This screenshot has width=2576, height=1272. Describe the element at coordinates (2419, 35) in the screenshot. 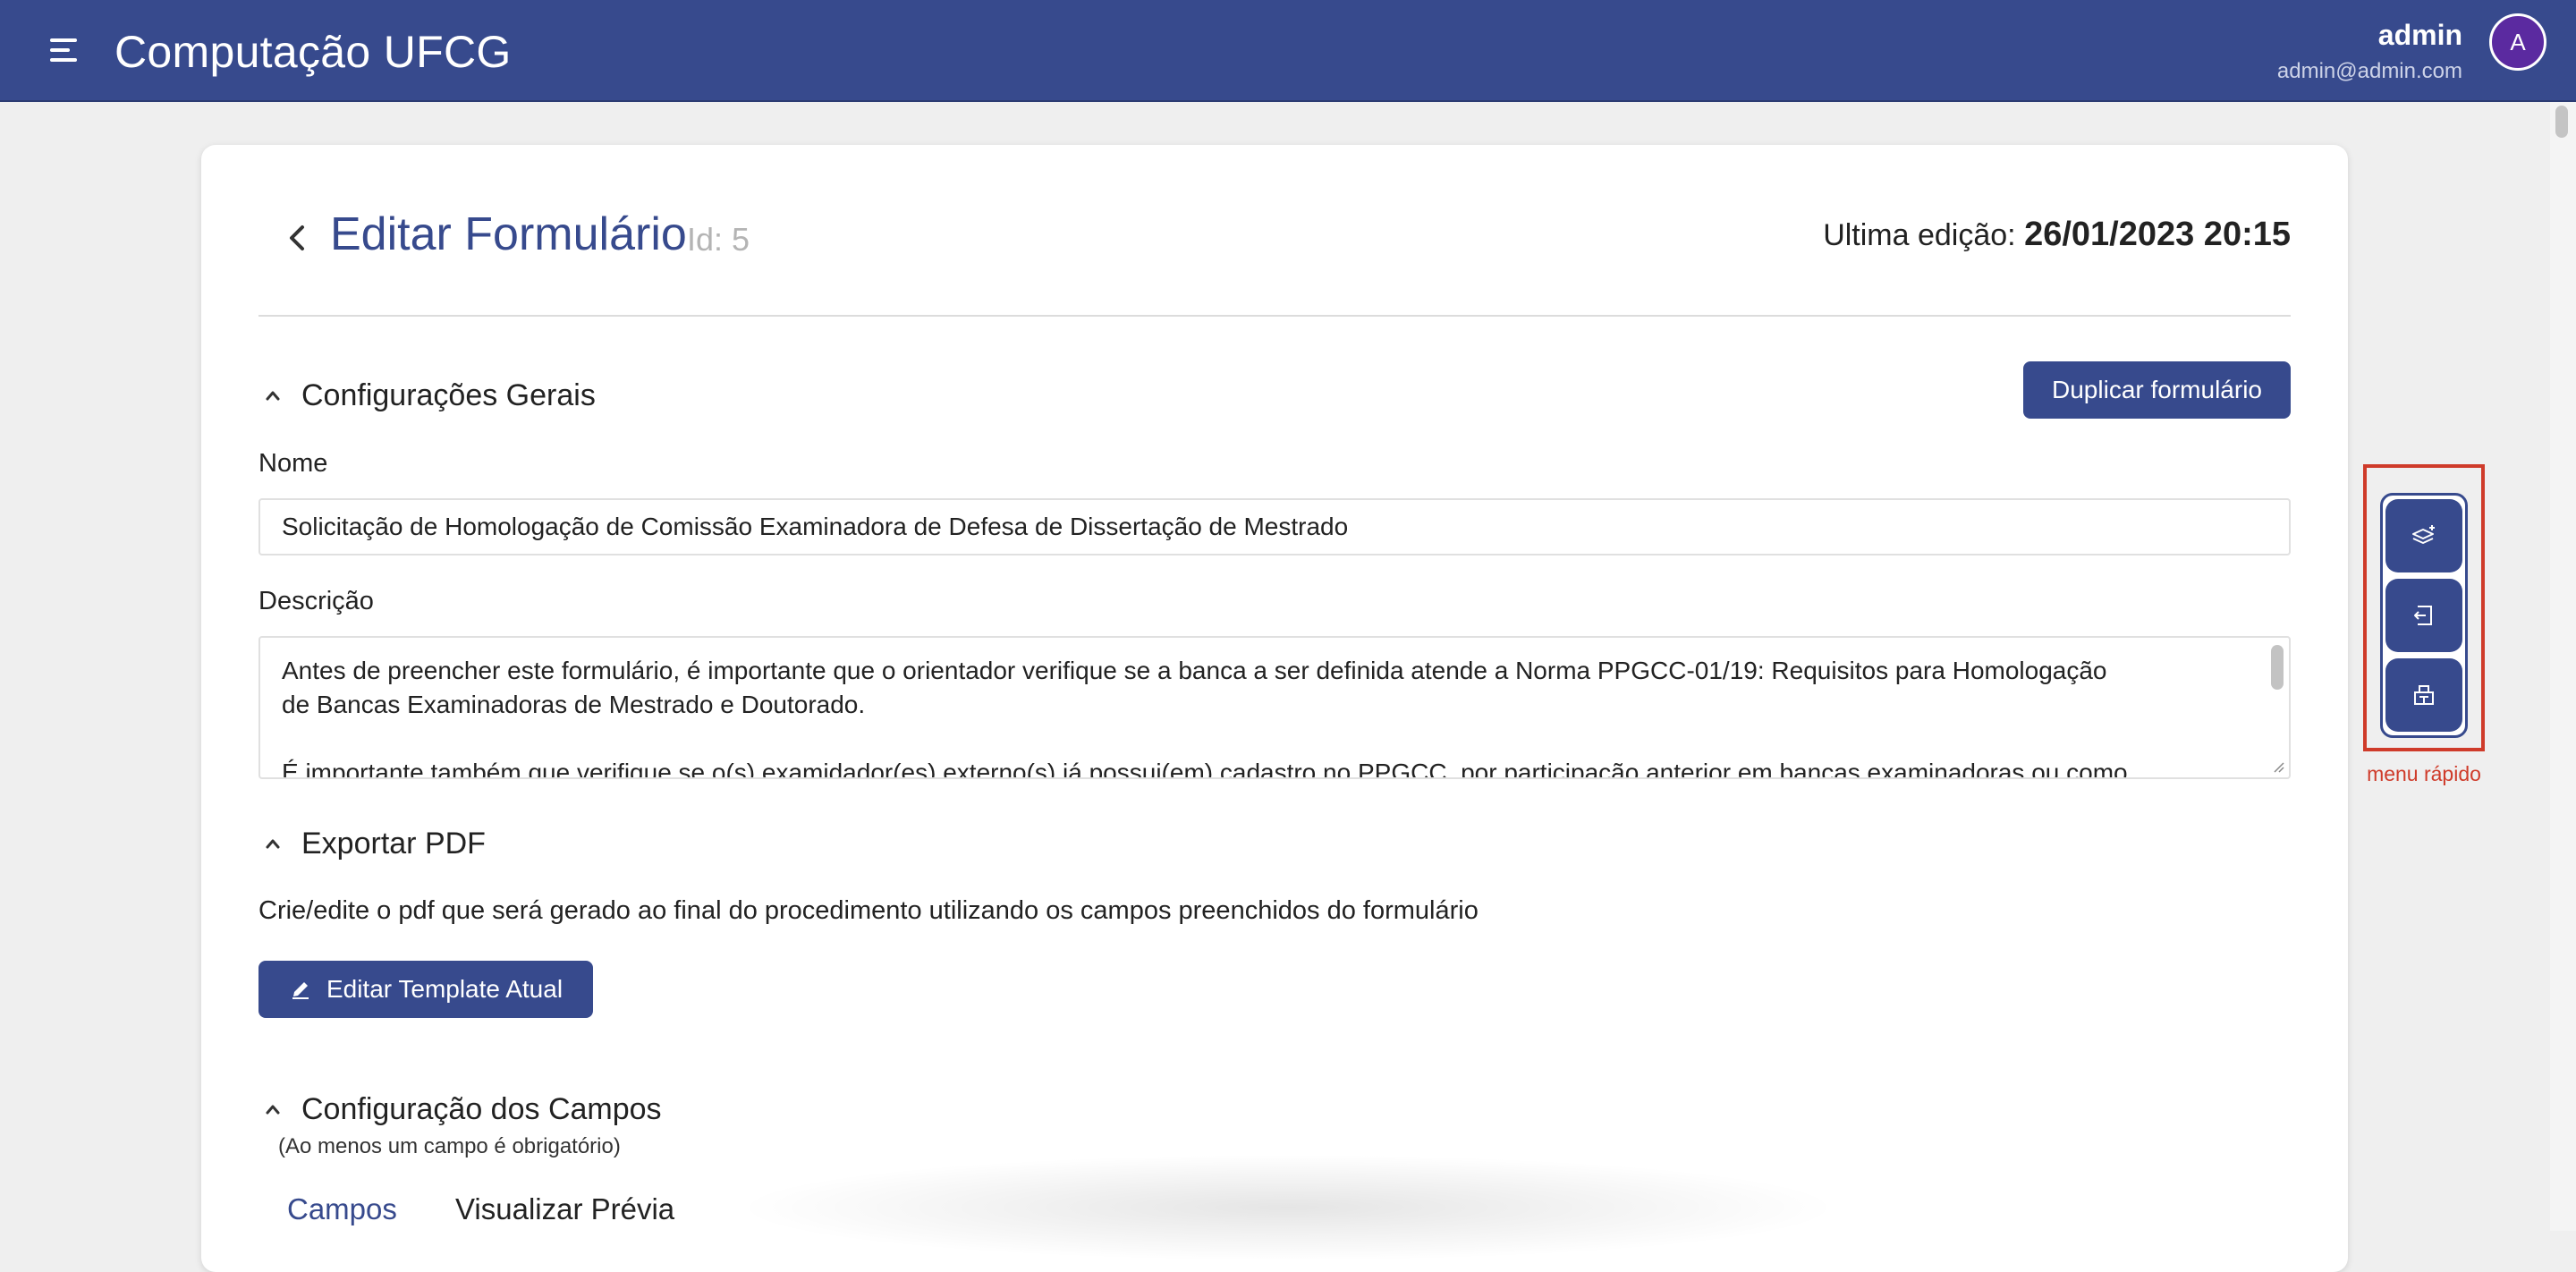

I see `user-name: admin` at that location.